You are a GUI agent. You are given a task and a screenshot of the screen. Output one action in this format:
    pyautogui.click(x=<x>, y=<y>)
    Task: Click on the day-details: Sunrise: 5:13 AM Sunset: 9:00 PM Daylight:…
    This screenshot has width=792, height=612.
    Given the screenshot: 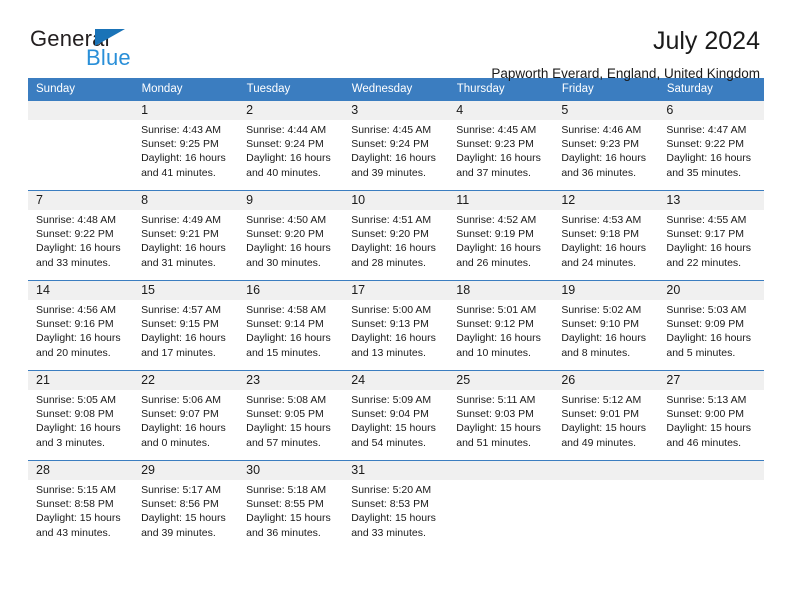 What is the action you would take?
    pyautogui.click(x=710, y=420)
    